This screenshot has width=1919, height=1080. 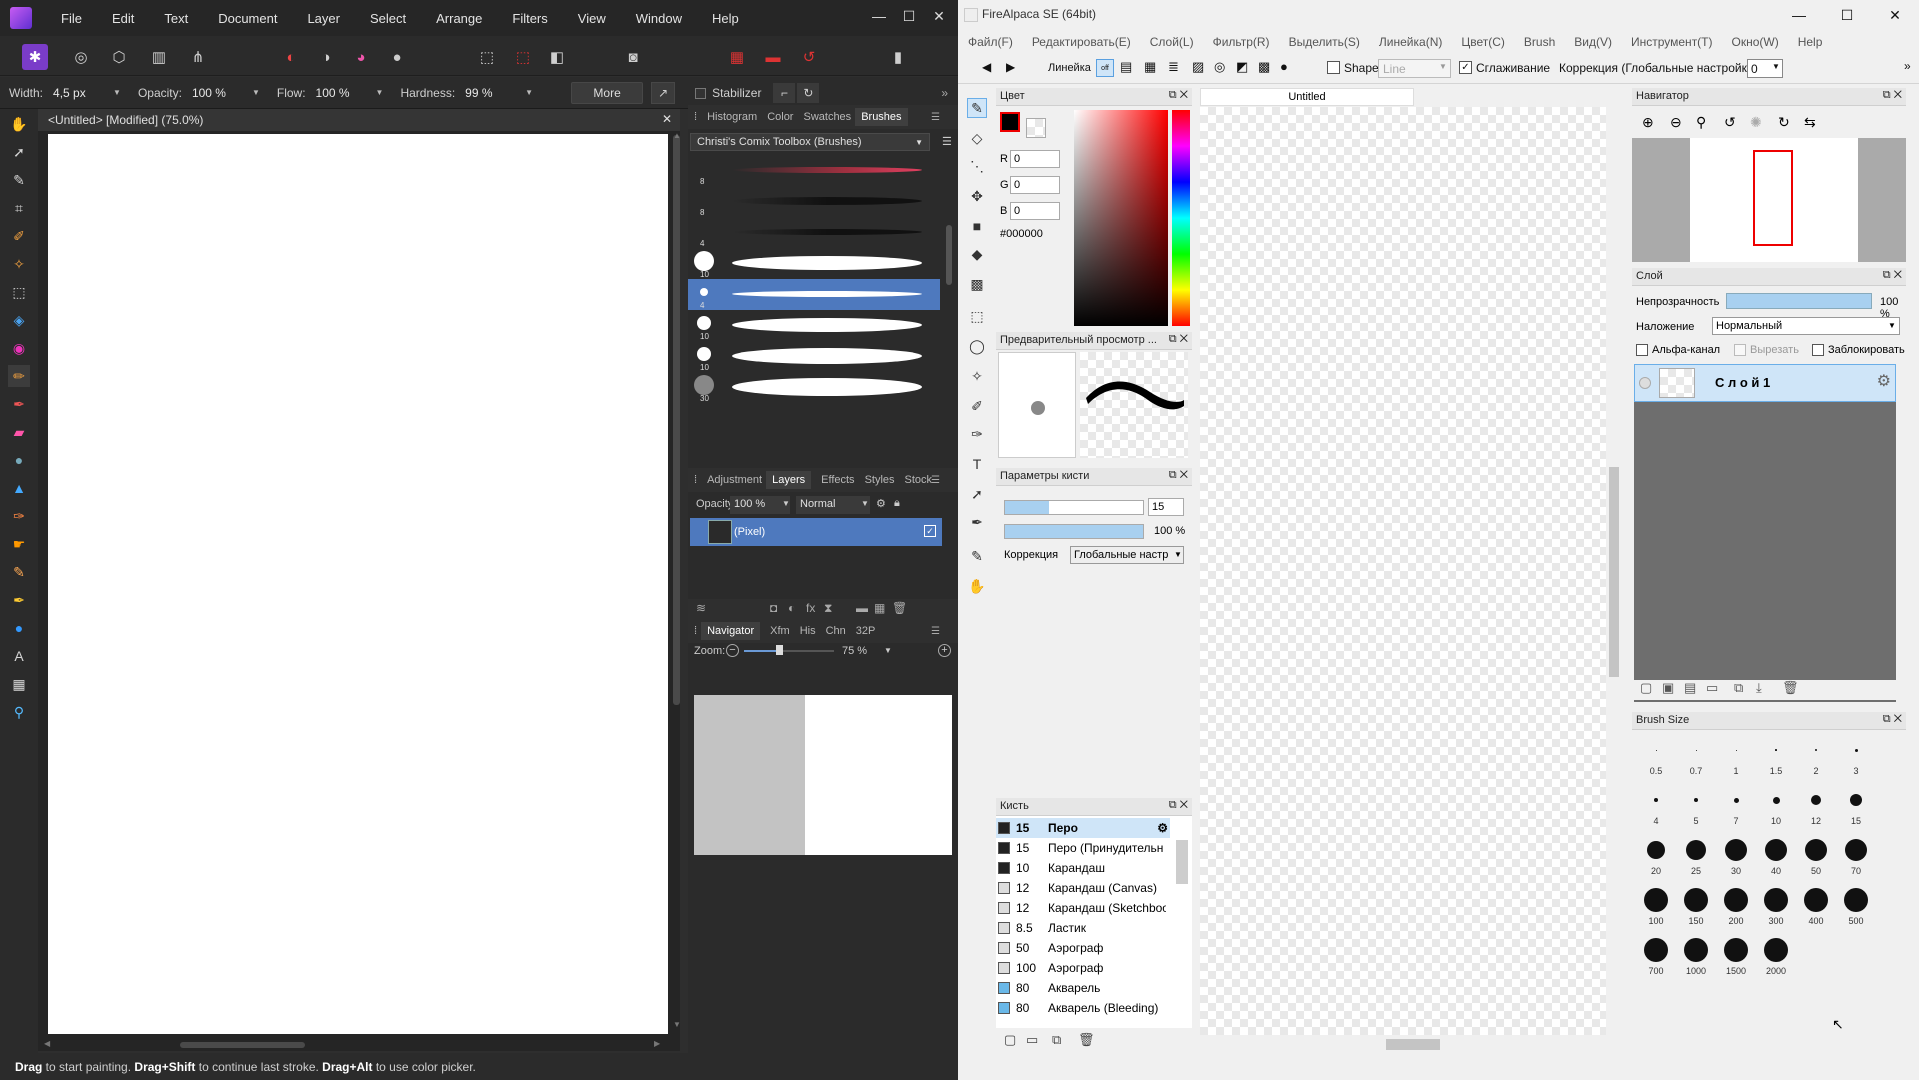 I want to click on magic-wand-icon: ✧, so click(x=977, y=376).